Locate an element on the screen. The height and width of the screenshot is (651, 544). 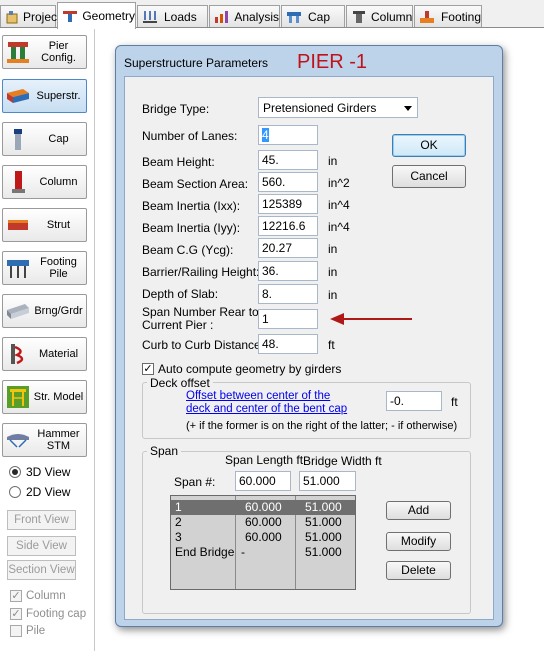
view-3d-radio: 3D View is located at coordinates (39, 472).